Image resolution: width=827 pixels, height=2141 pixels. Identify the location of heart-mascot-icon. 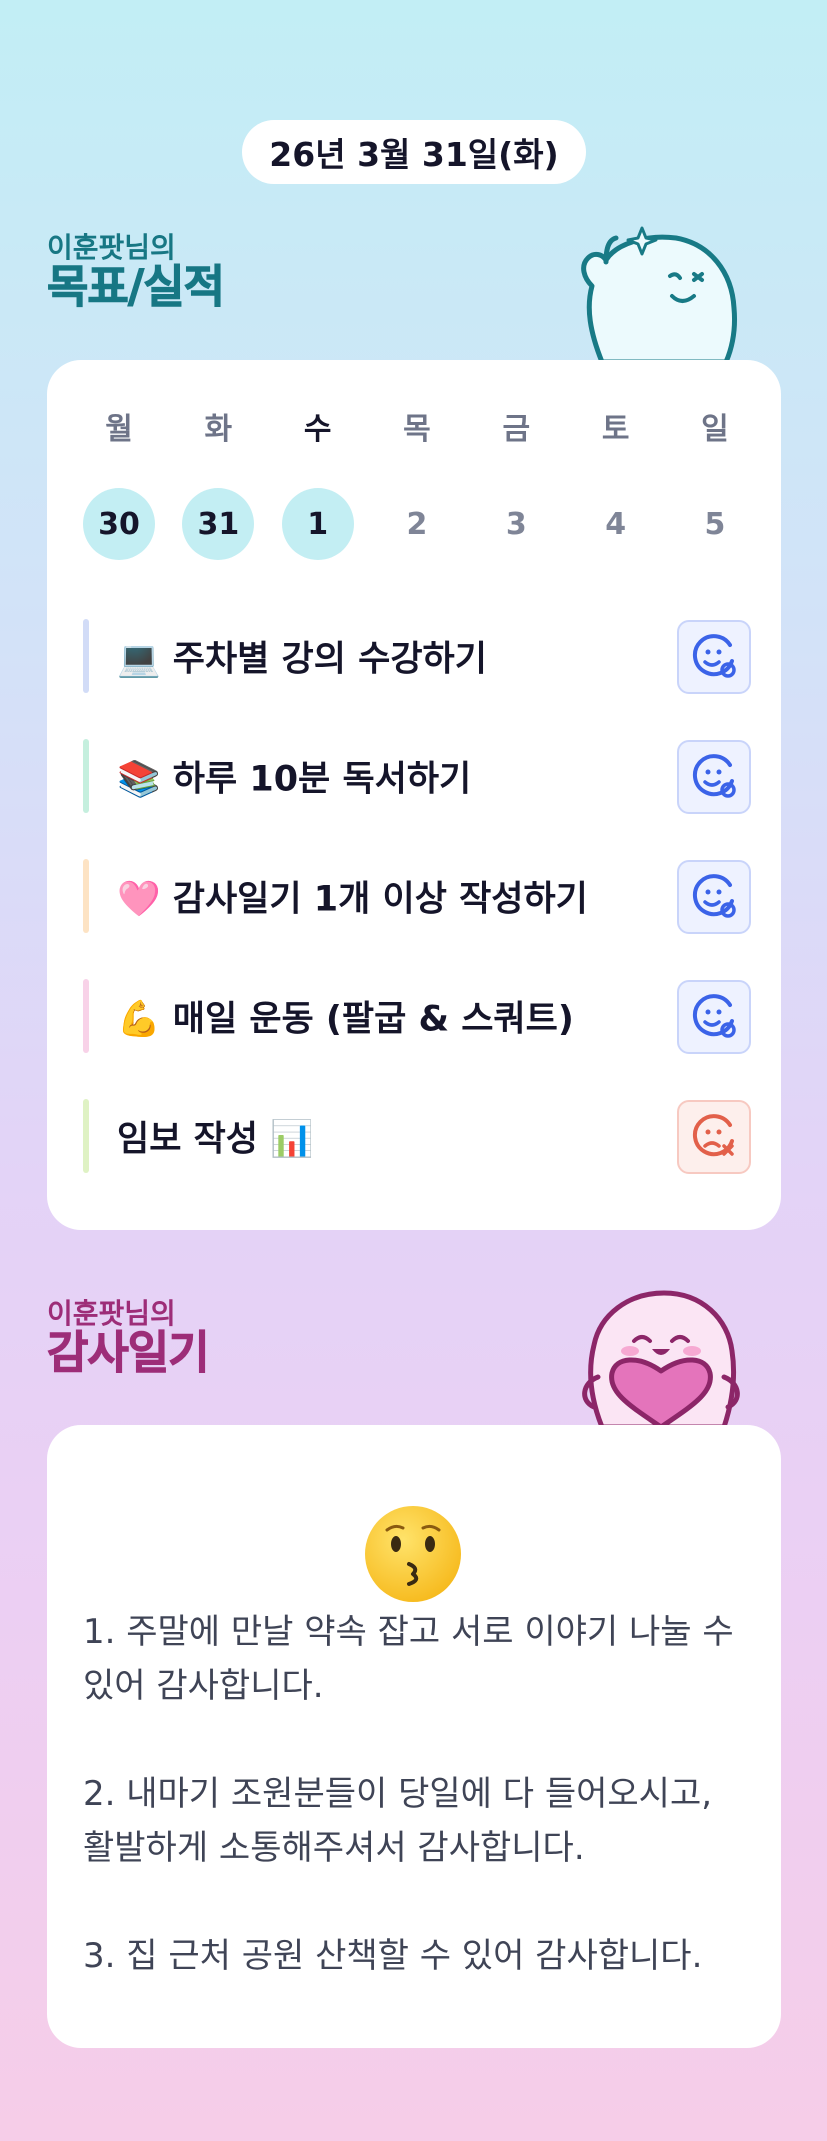
(661, 1358).